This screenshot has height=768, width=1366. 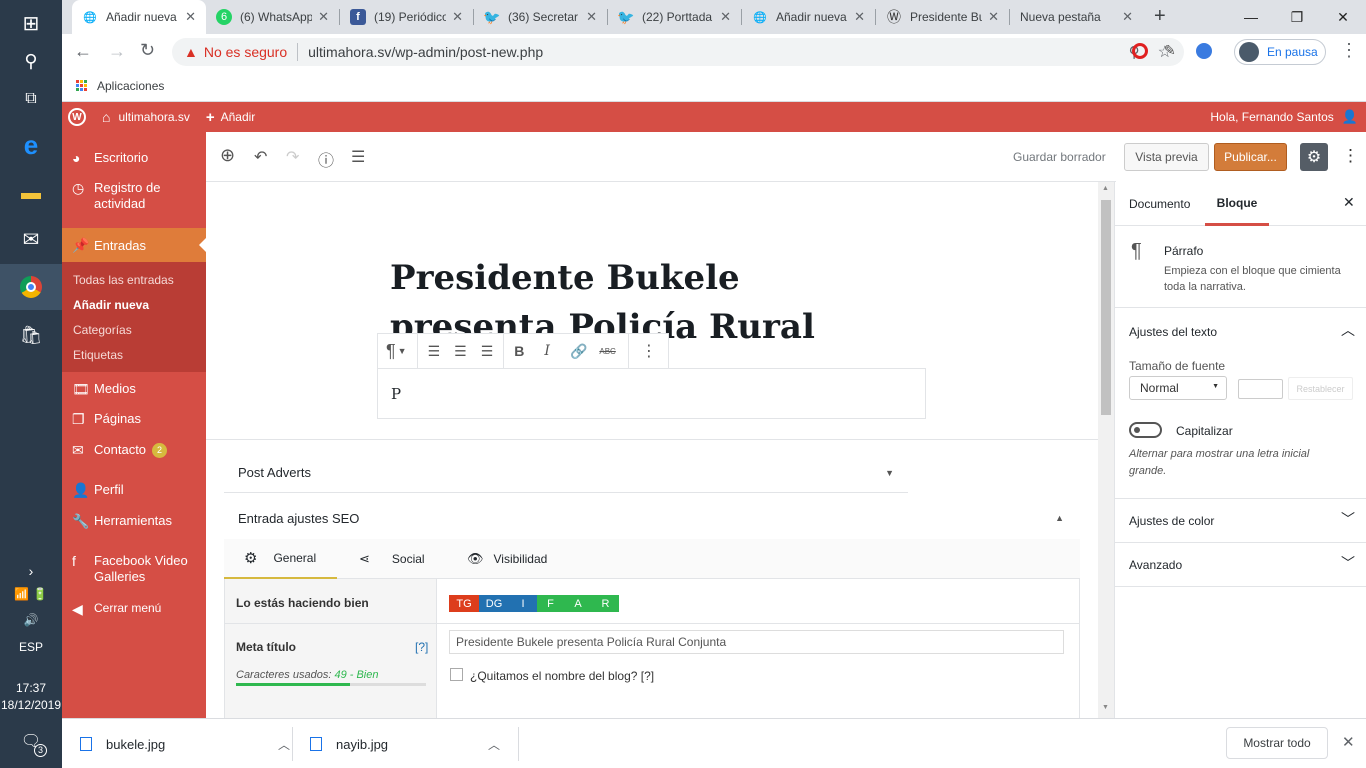 What do you see at coordinates (1140, 51) in the screenshot?
I see `adblock-icon` at bounding box center [1140, 51].